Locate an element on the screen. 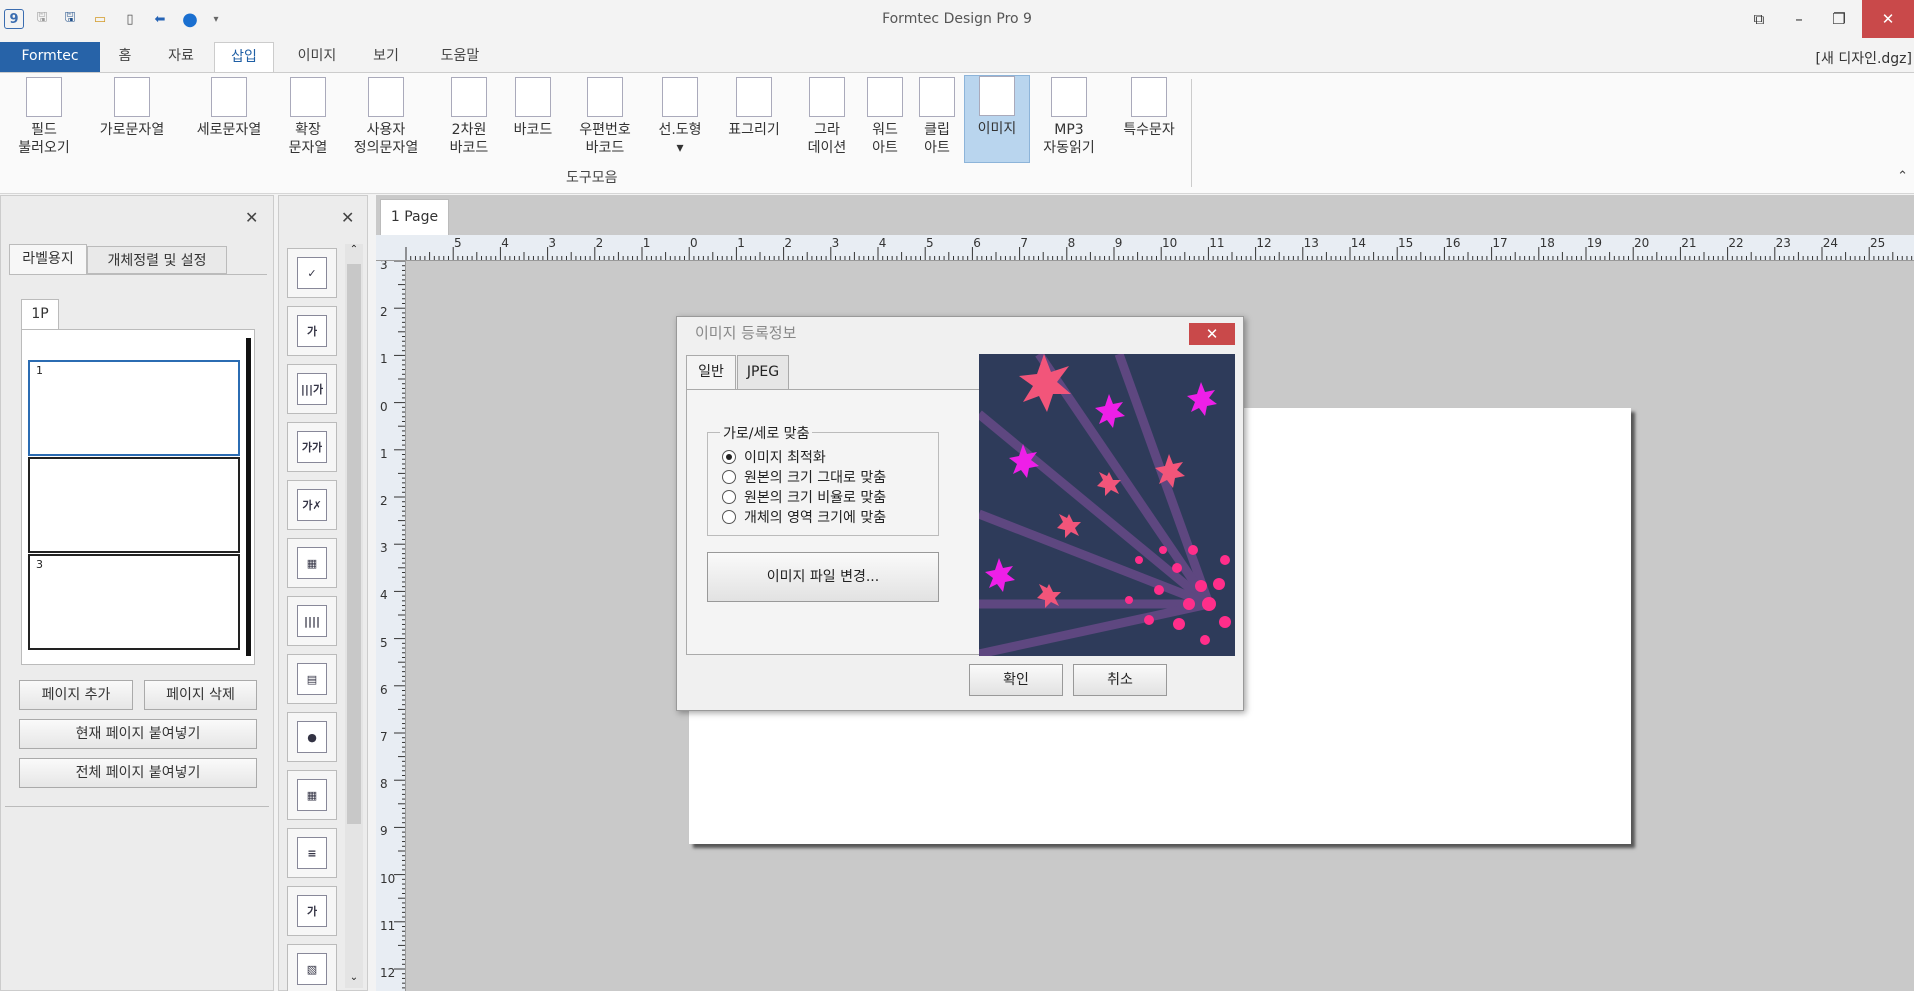  special-char-icon is located at coordinates (1149, 97).